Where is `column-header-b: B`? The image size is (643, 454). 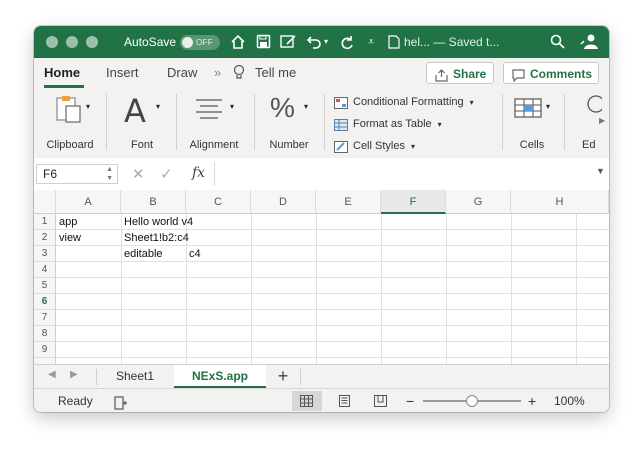 column-header-b: B is located at coordinates (153, 202).